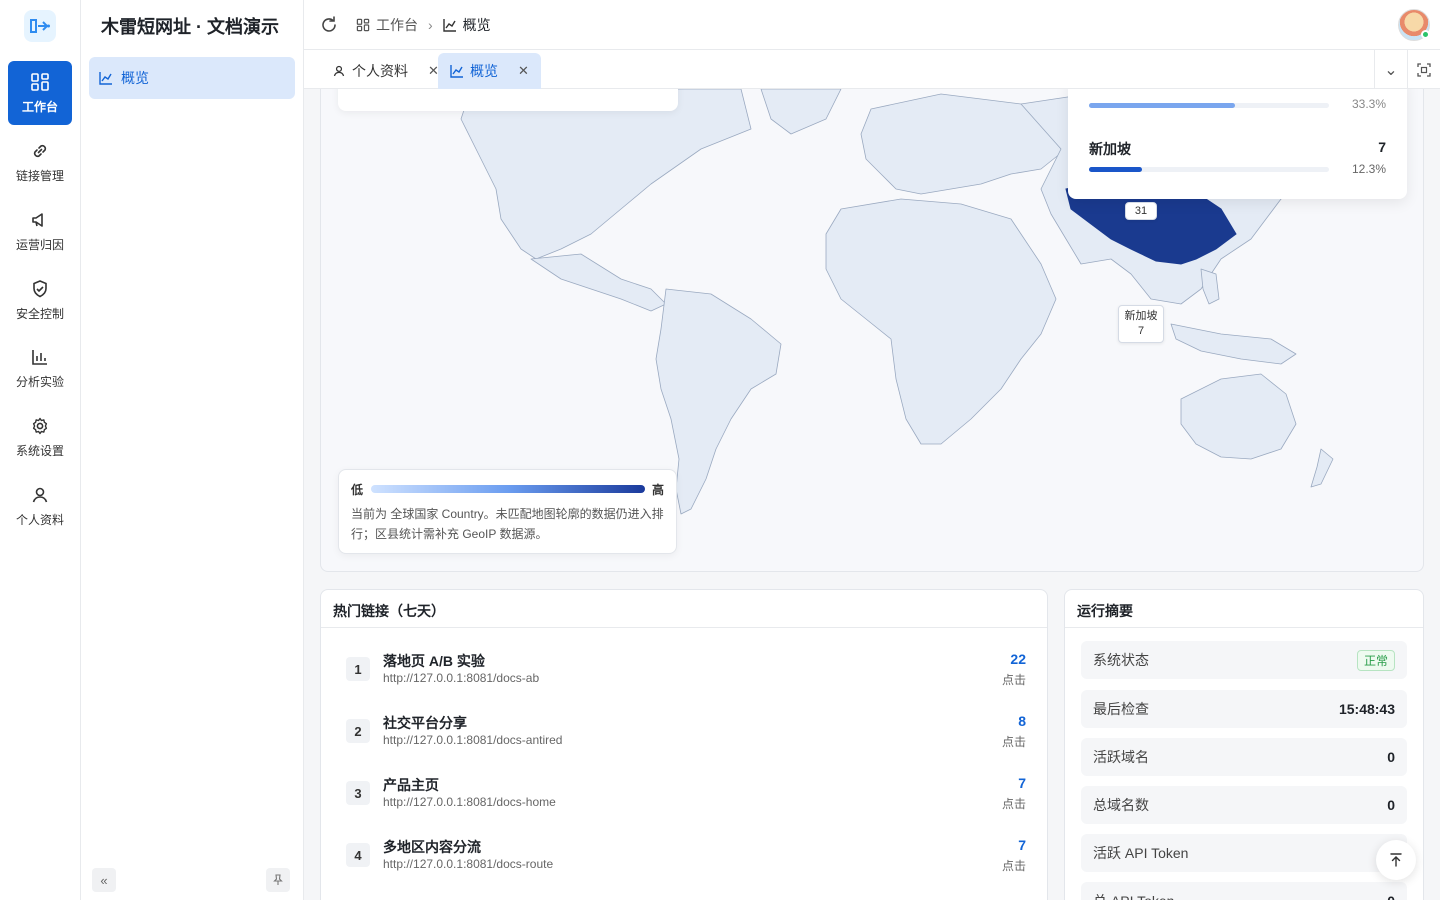 Image resolution: width=1440 pixels, height=900 pixels. Describe the element at coordinates (37, 219) in the screenshot. I see `megaphone-icon` at that location.